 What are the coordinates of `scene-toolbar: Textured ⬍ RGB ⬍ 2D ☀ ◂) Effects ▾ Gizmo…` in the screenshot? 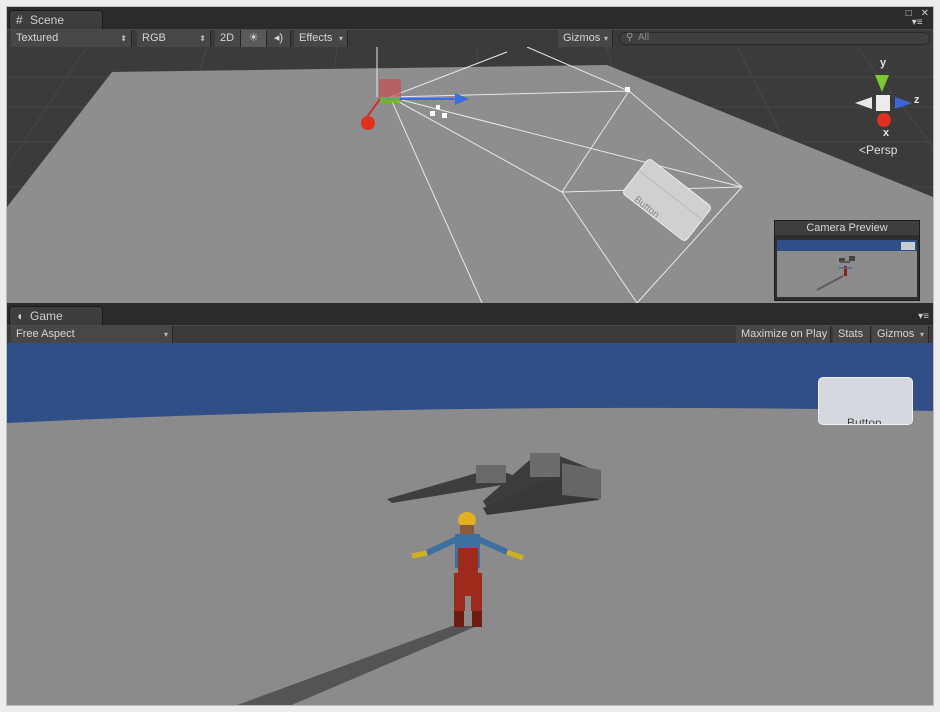 It's located at (470, 38).